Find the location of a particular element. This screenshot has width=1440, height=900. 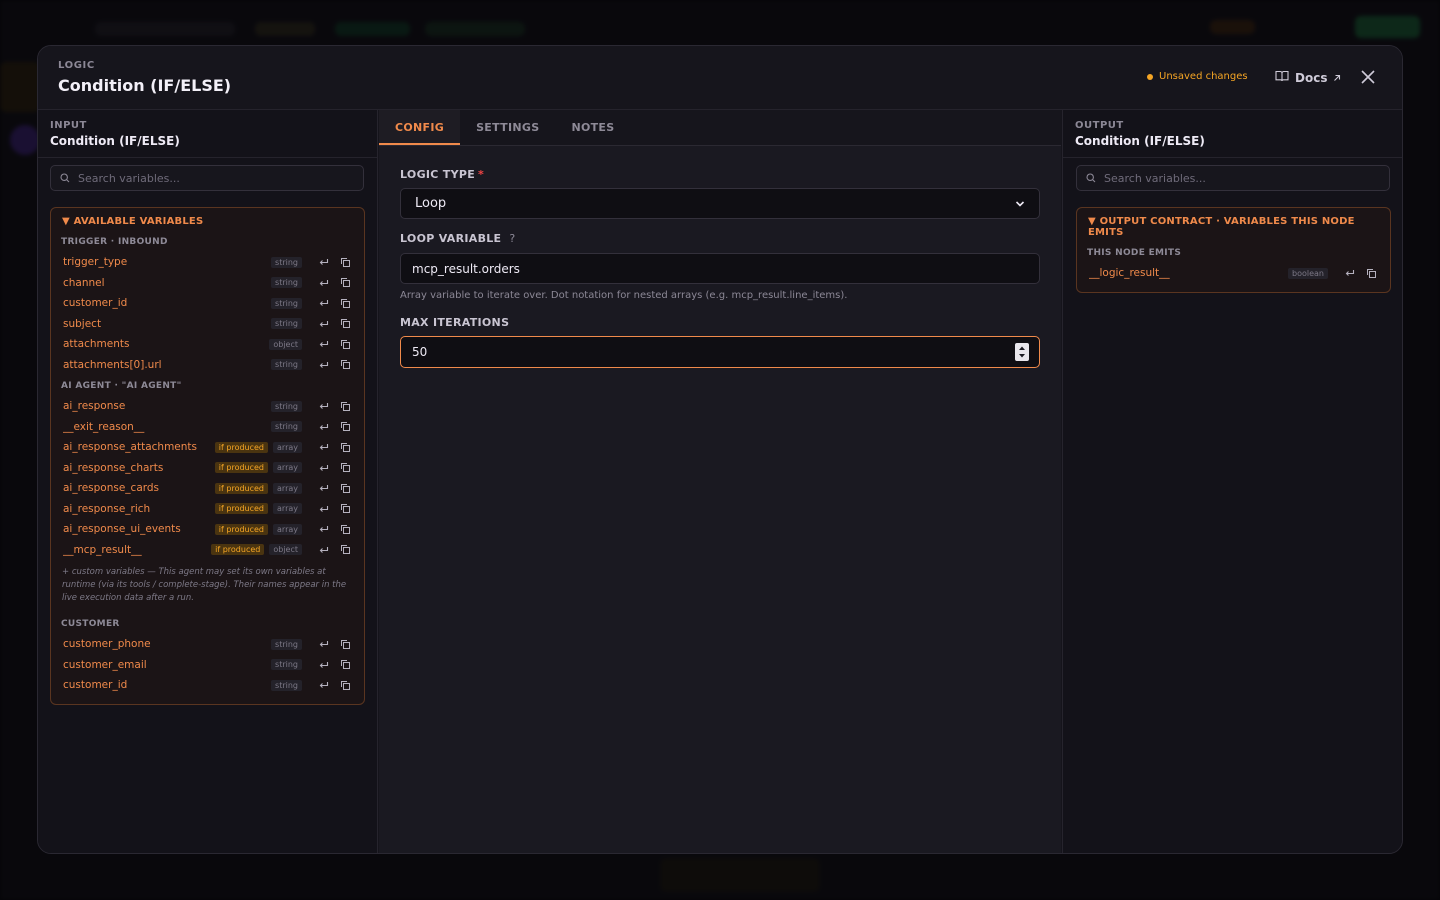

variable-row: ai_response_rich if produced array is located at coordinates (207, 509).